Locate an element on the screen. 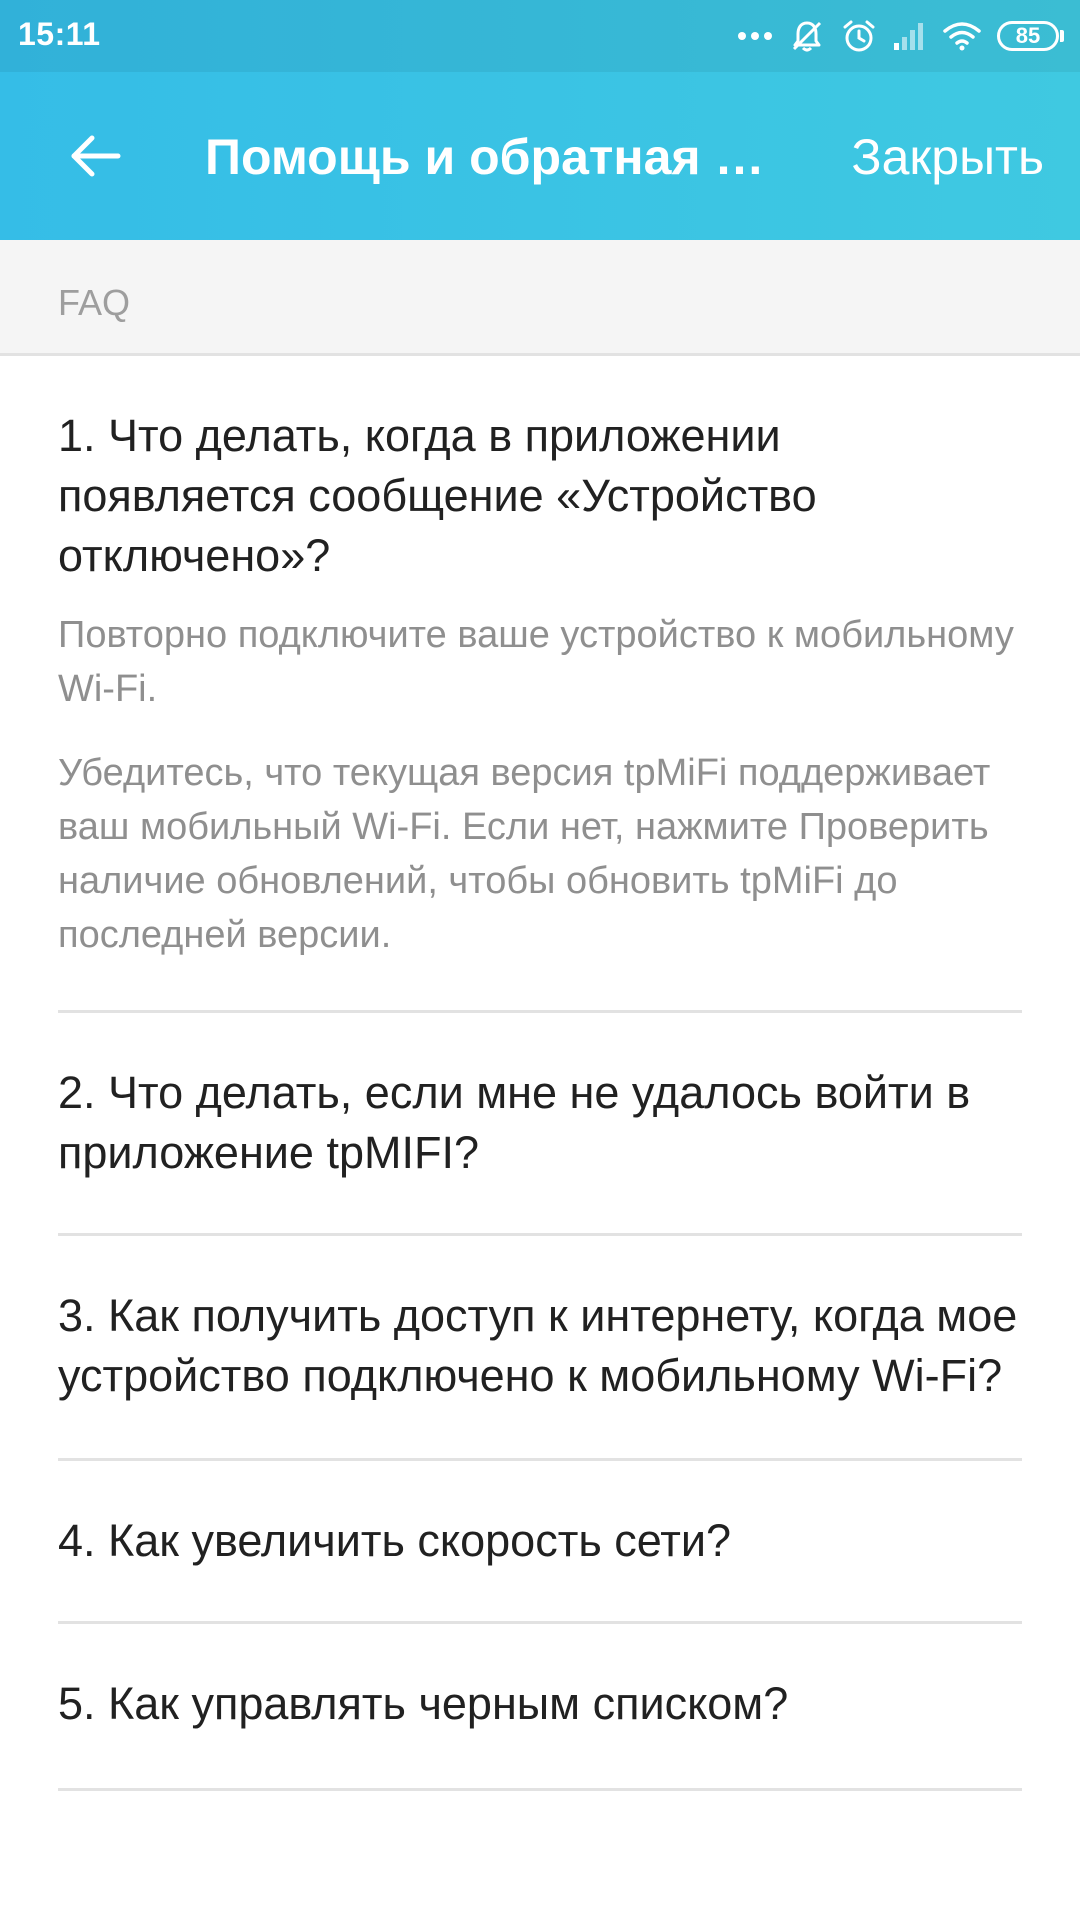  status-bar: 15:11 85 is located at coordinates (540, 36).